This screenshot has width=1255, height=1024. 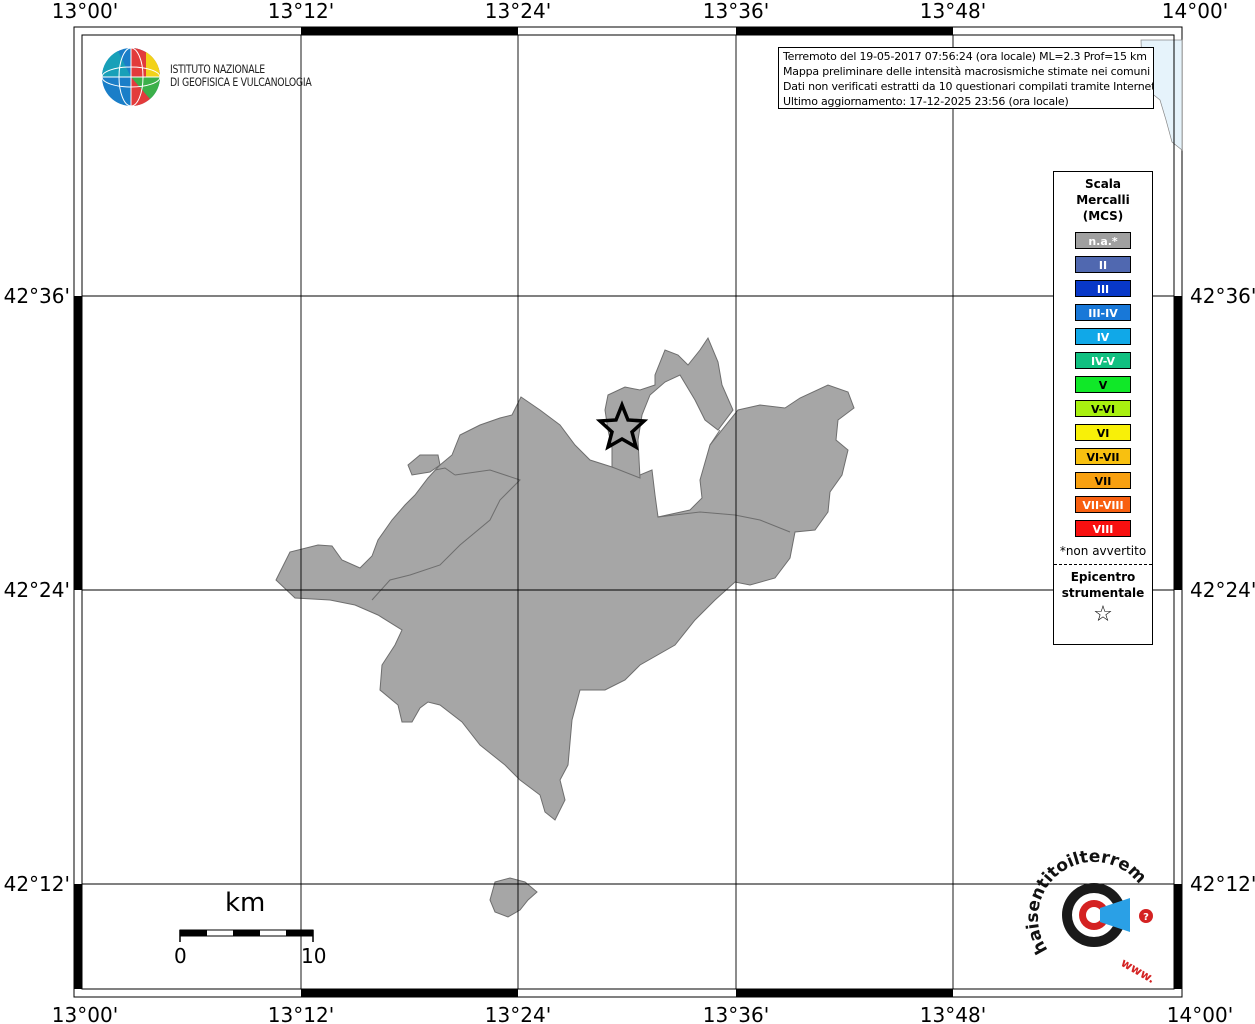 I want to click on lon-tick-bottom: 13°48', so click(x=953, y=1013).